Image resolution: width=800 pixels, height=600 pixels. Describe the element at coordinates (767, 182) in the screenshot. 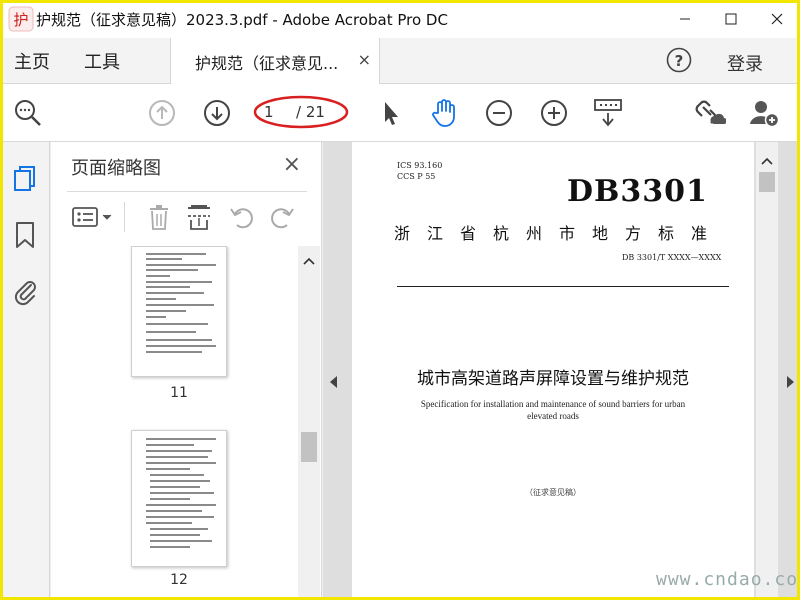

I see `document-scrollbar-thumb` at that location.